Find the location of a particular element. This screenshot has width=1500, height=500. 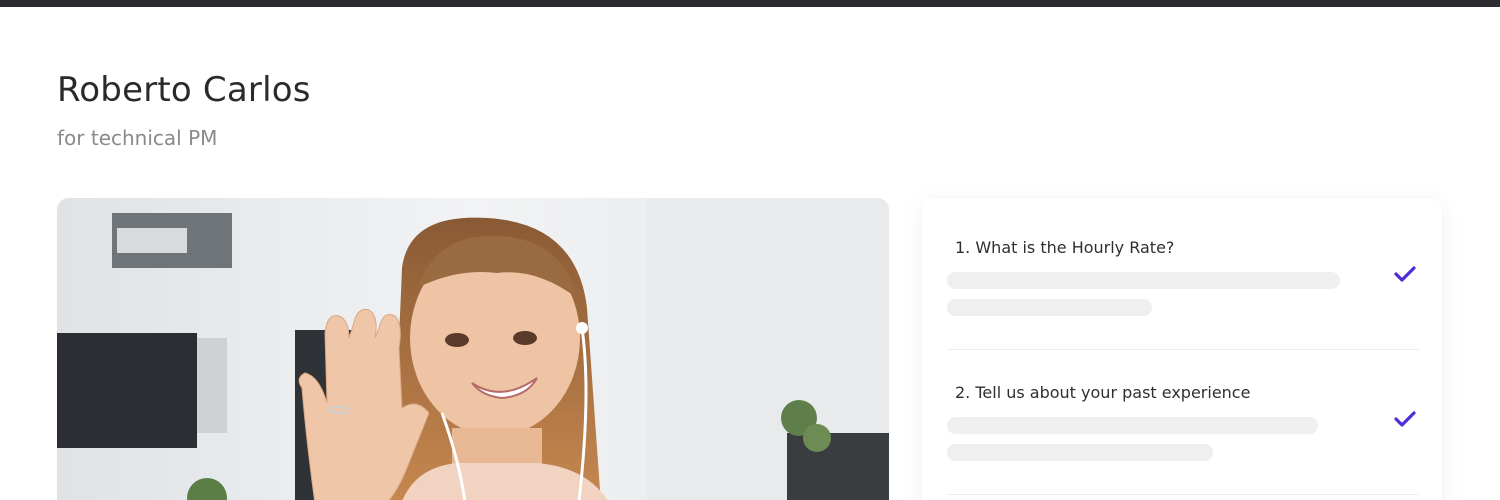

candidate-name: Roberto Carlos is located at coordinates (184, 90).